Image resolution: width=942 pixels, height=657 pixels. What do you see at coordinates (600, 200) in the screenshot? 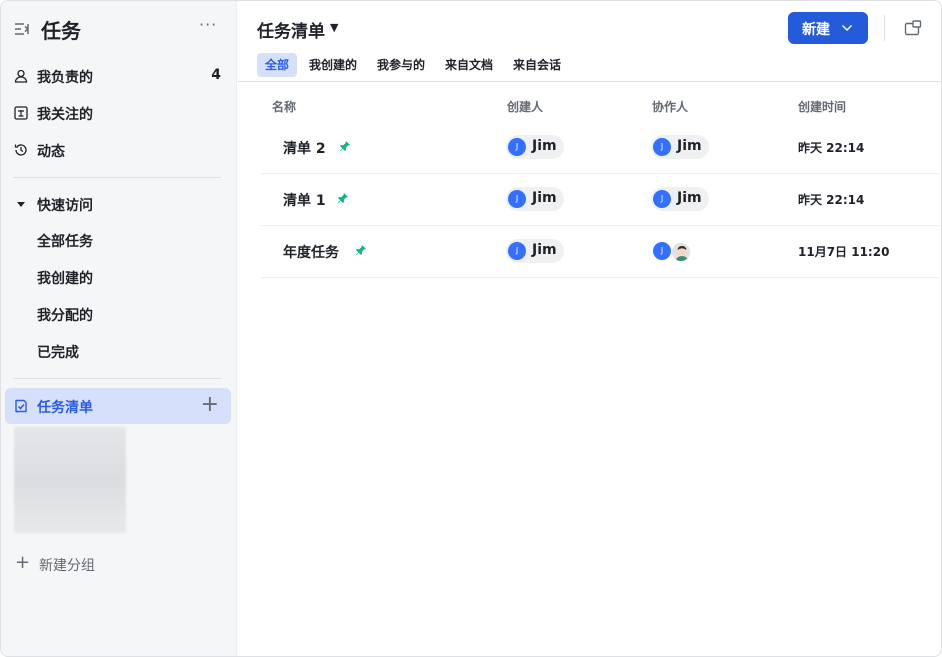
I see `table-row: 清单 1 J Jim J Jim 昨天 22:14` at bounding box center [600, 200].